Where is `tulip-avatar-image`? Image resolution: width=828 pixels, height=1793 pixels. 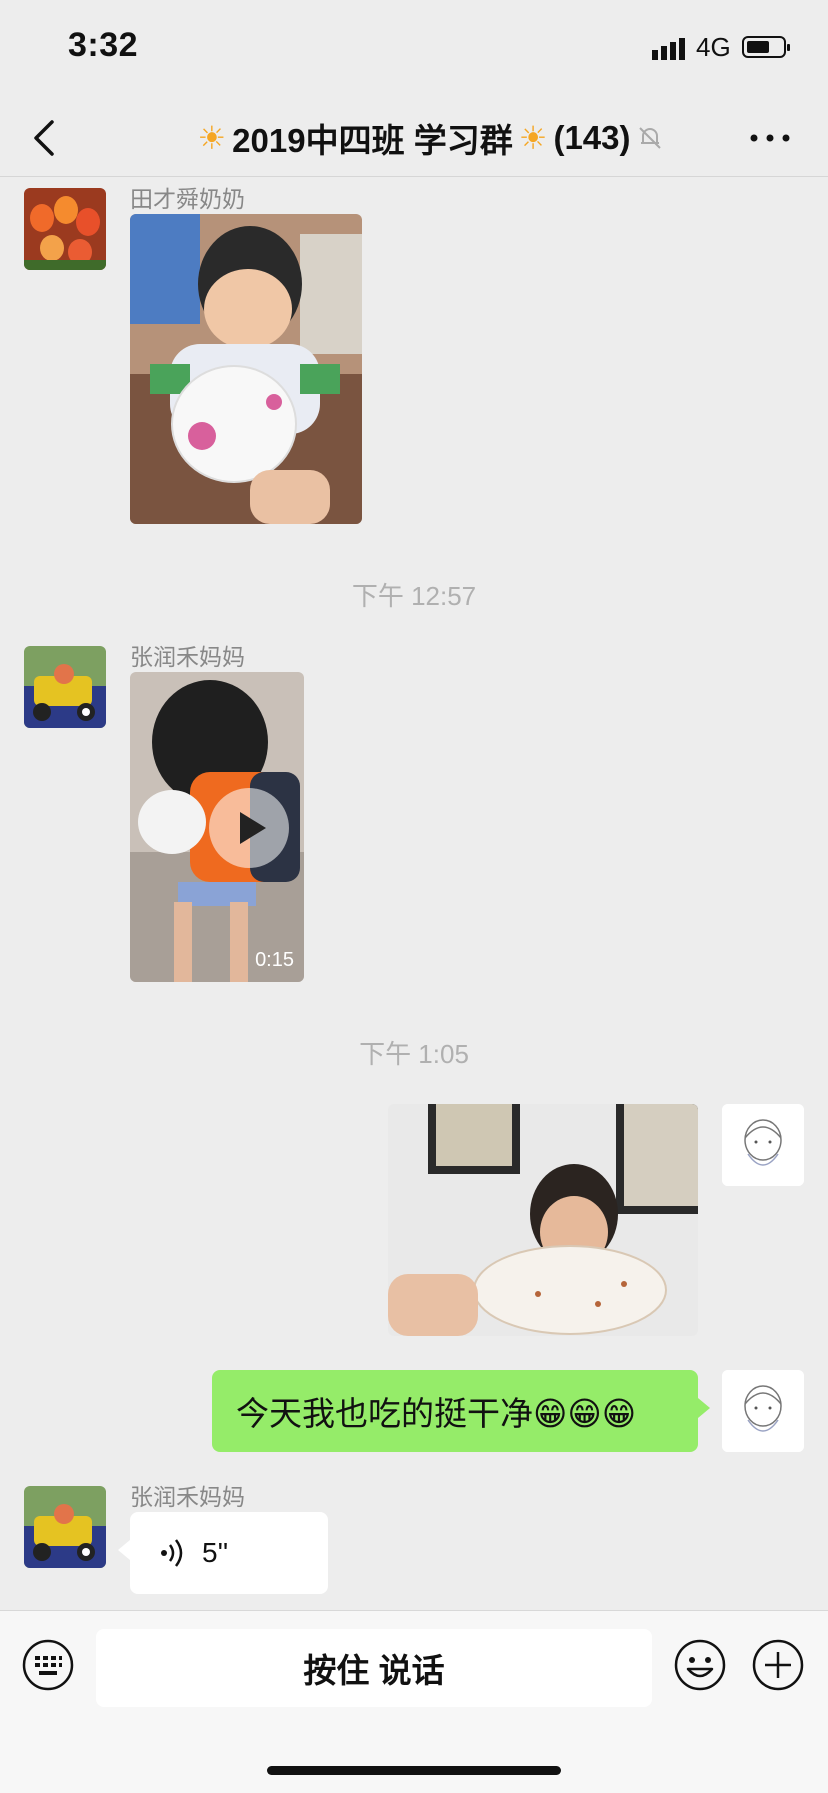 tulip-avatar-image is located at coordinates (65, 229).